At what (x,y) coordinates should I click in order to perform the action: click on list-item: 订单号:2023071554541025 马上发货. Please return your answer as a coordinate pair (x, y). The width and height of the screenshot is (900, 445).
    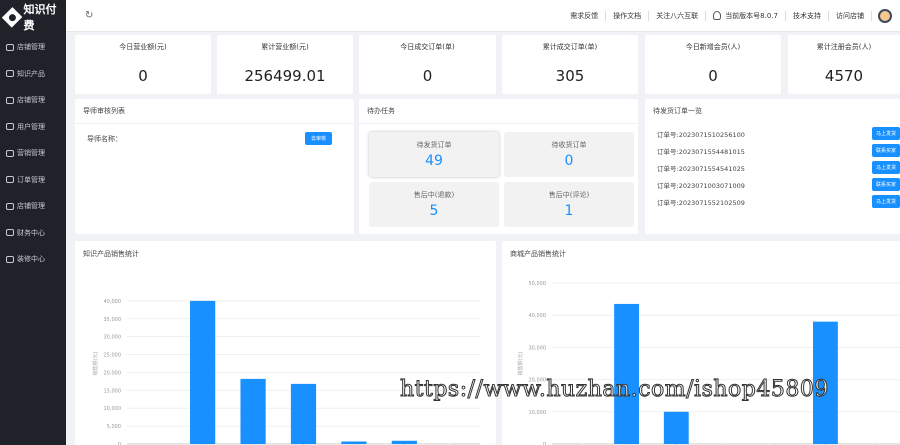
    Looking at the image, I should click on (772, 167).